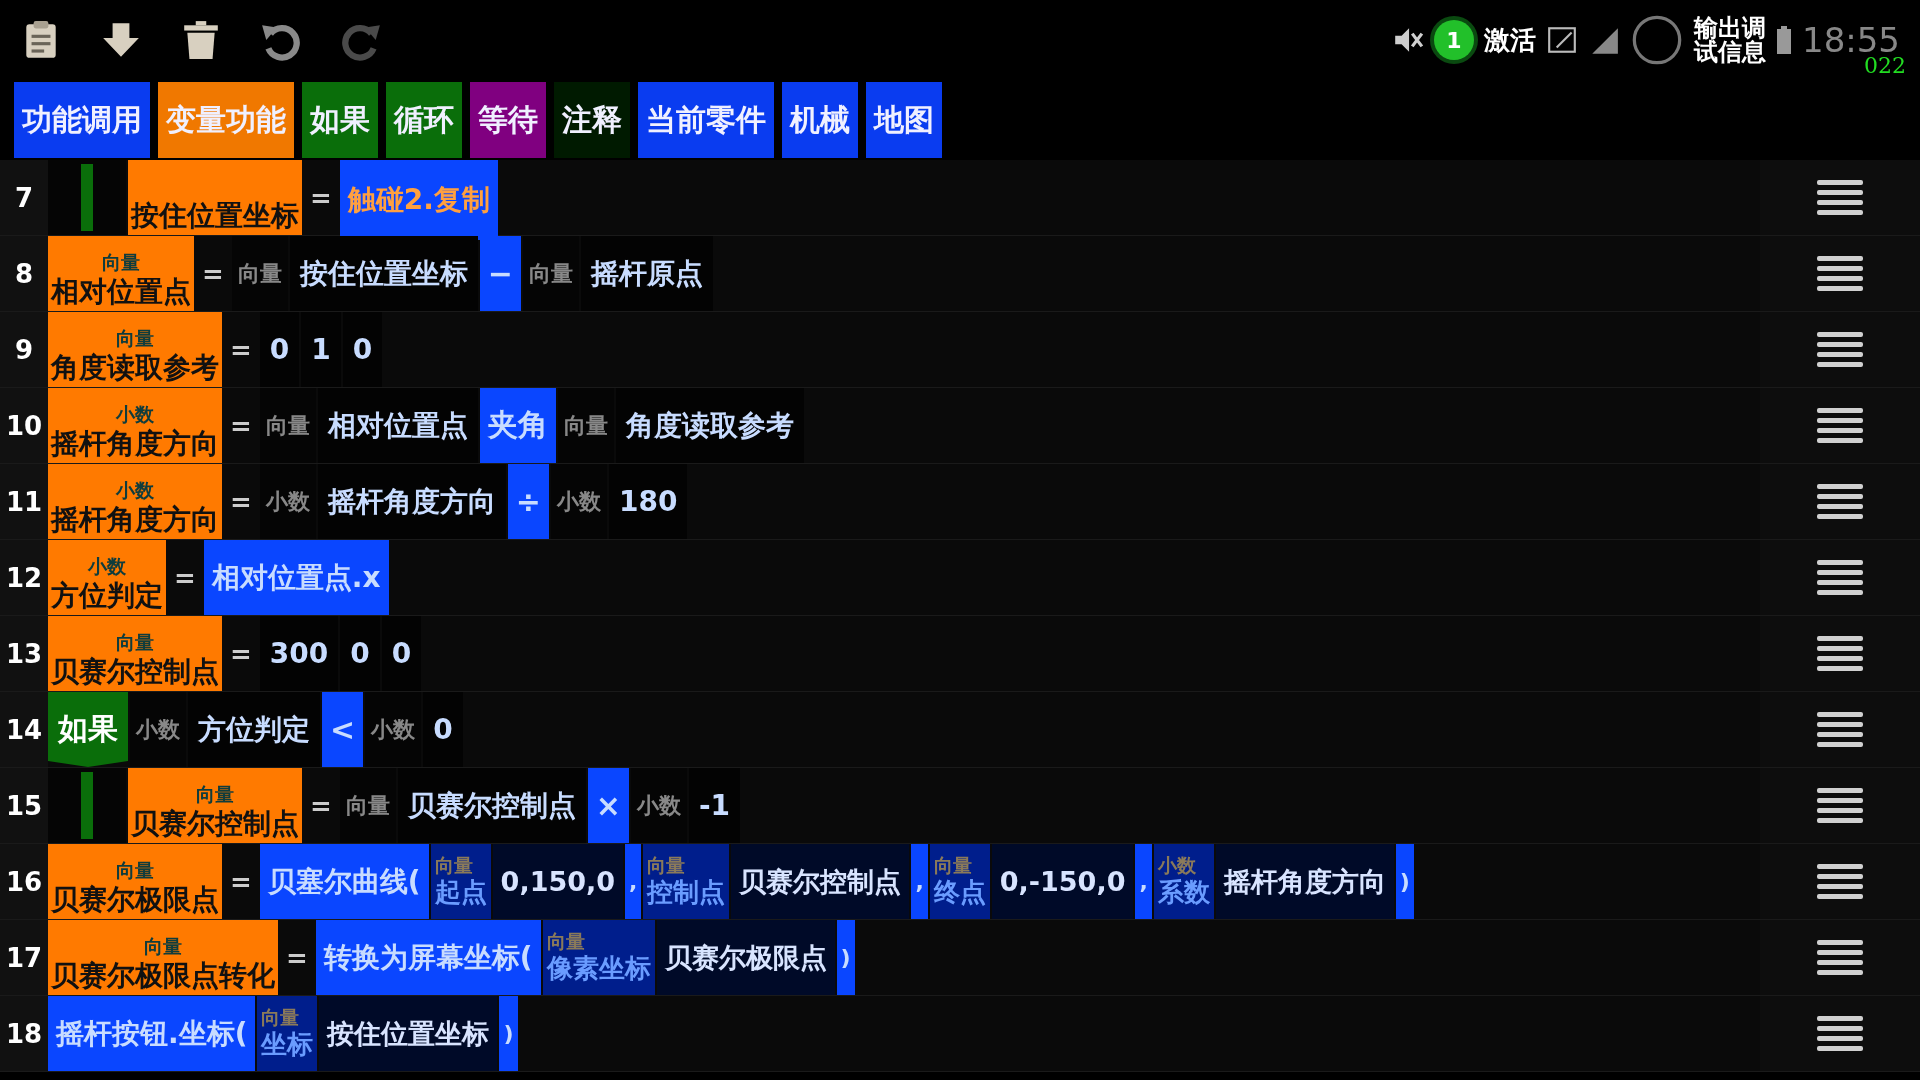 The height and width of the screenshot is (1080, 1920). I want to click on argument-field: 摇杆角度方向, so click(1304, 881).